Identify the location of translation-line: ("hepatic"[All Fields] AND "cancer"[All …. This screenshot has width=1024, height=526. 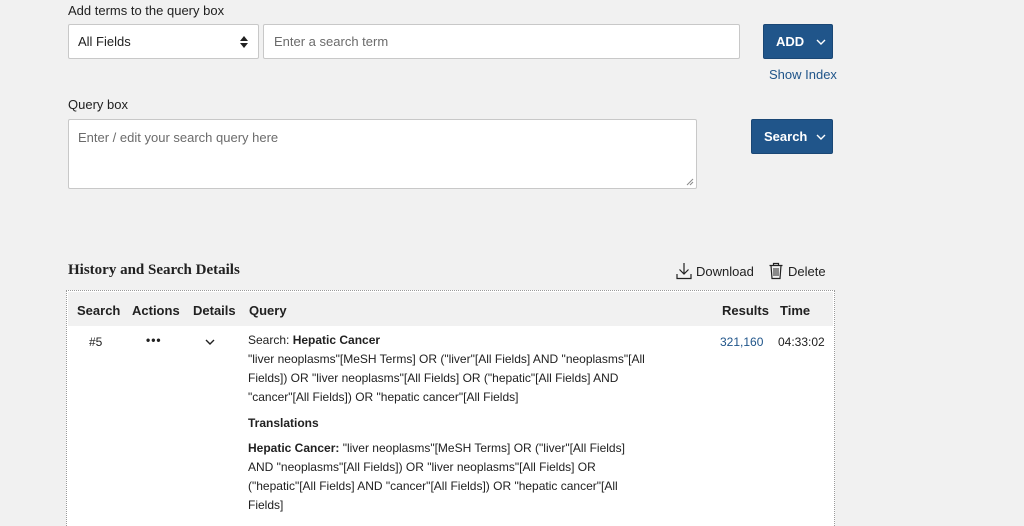
(433, 486).